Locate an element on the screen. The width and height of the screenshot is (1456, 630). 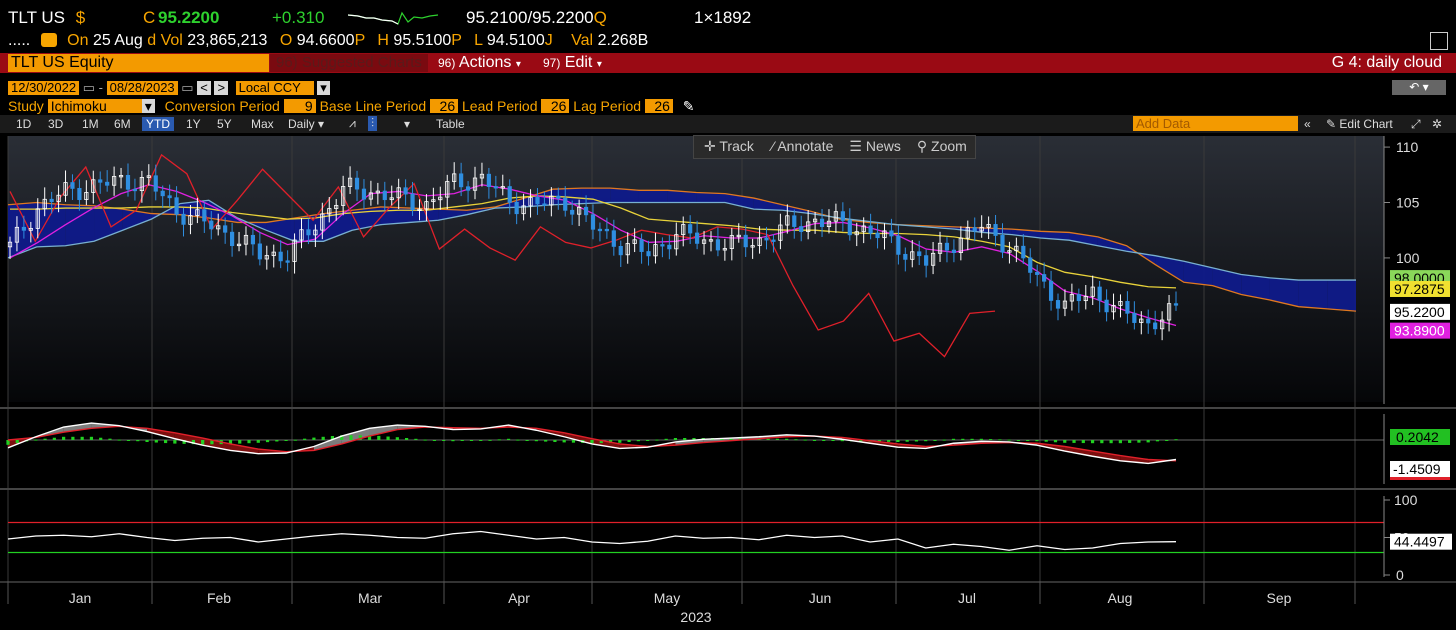
security-field: TLT US Equity is located at coordinates (138, 63).